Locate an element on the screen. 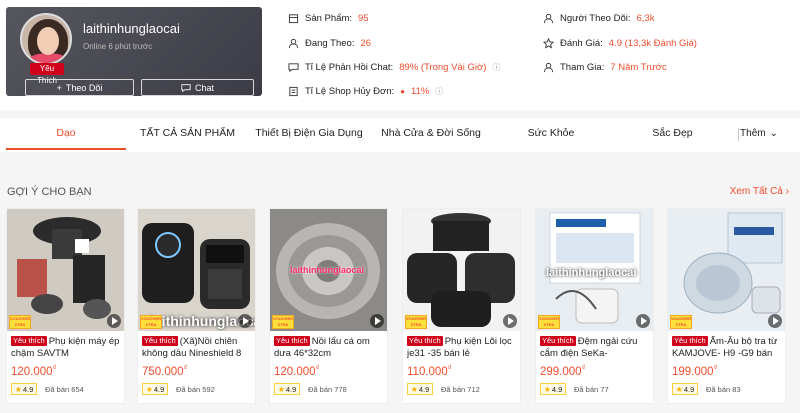 The image size is (800, 413). stat-products: Sản Phẩm: 95 is located at coordinates (328, 18).